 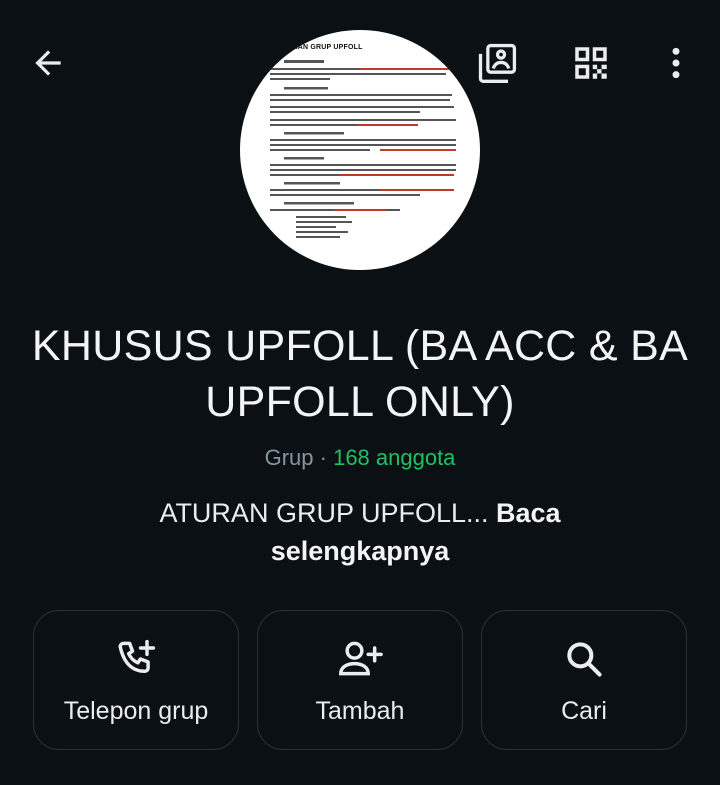 What do you see at coordinates (137, 656) in the screenshot?
I see `add-call-icon` at bounding box center [137, 656].